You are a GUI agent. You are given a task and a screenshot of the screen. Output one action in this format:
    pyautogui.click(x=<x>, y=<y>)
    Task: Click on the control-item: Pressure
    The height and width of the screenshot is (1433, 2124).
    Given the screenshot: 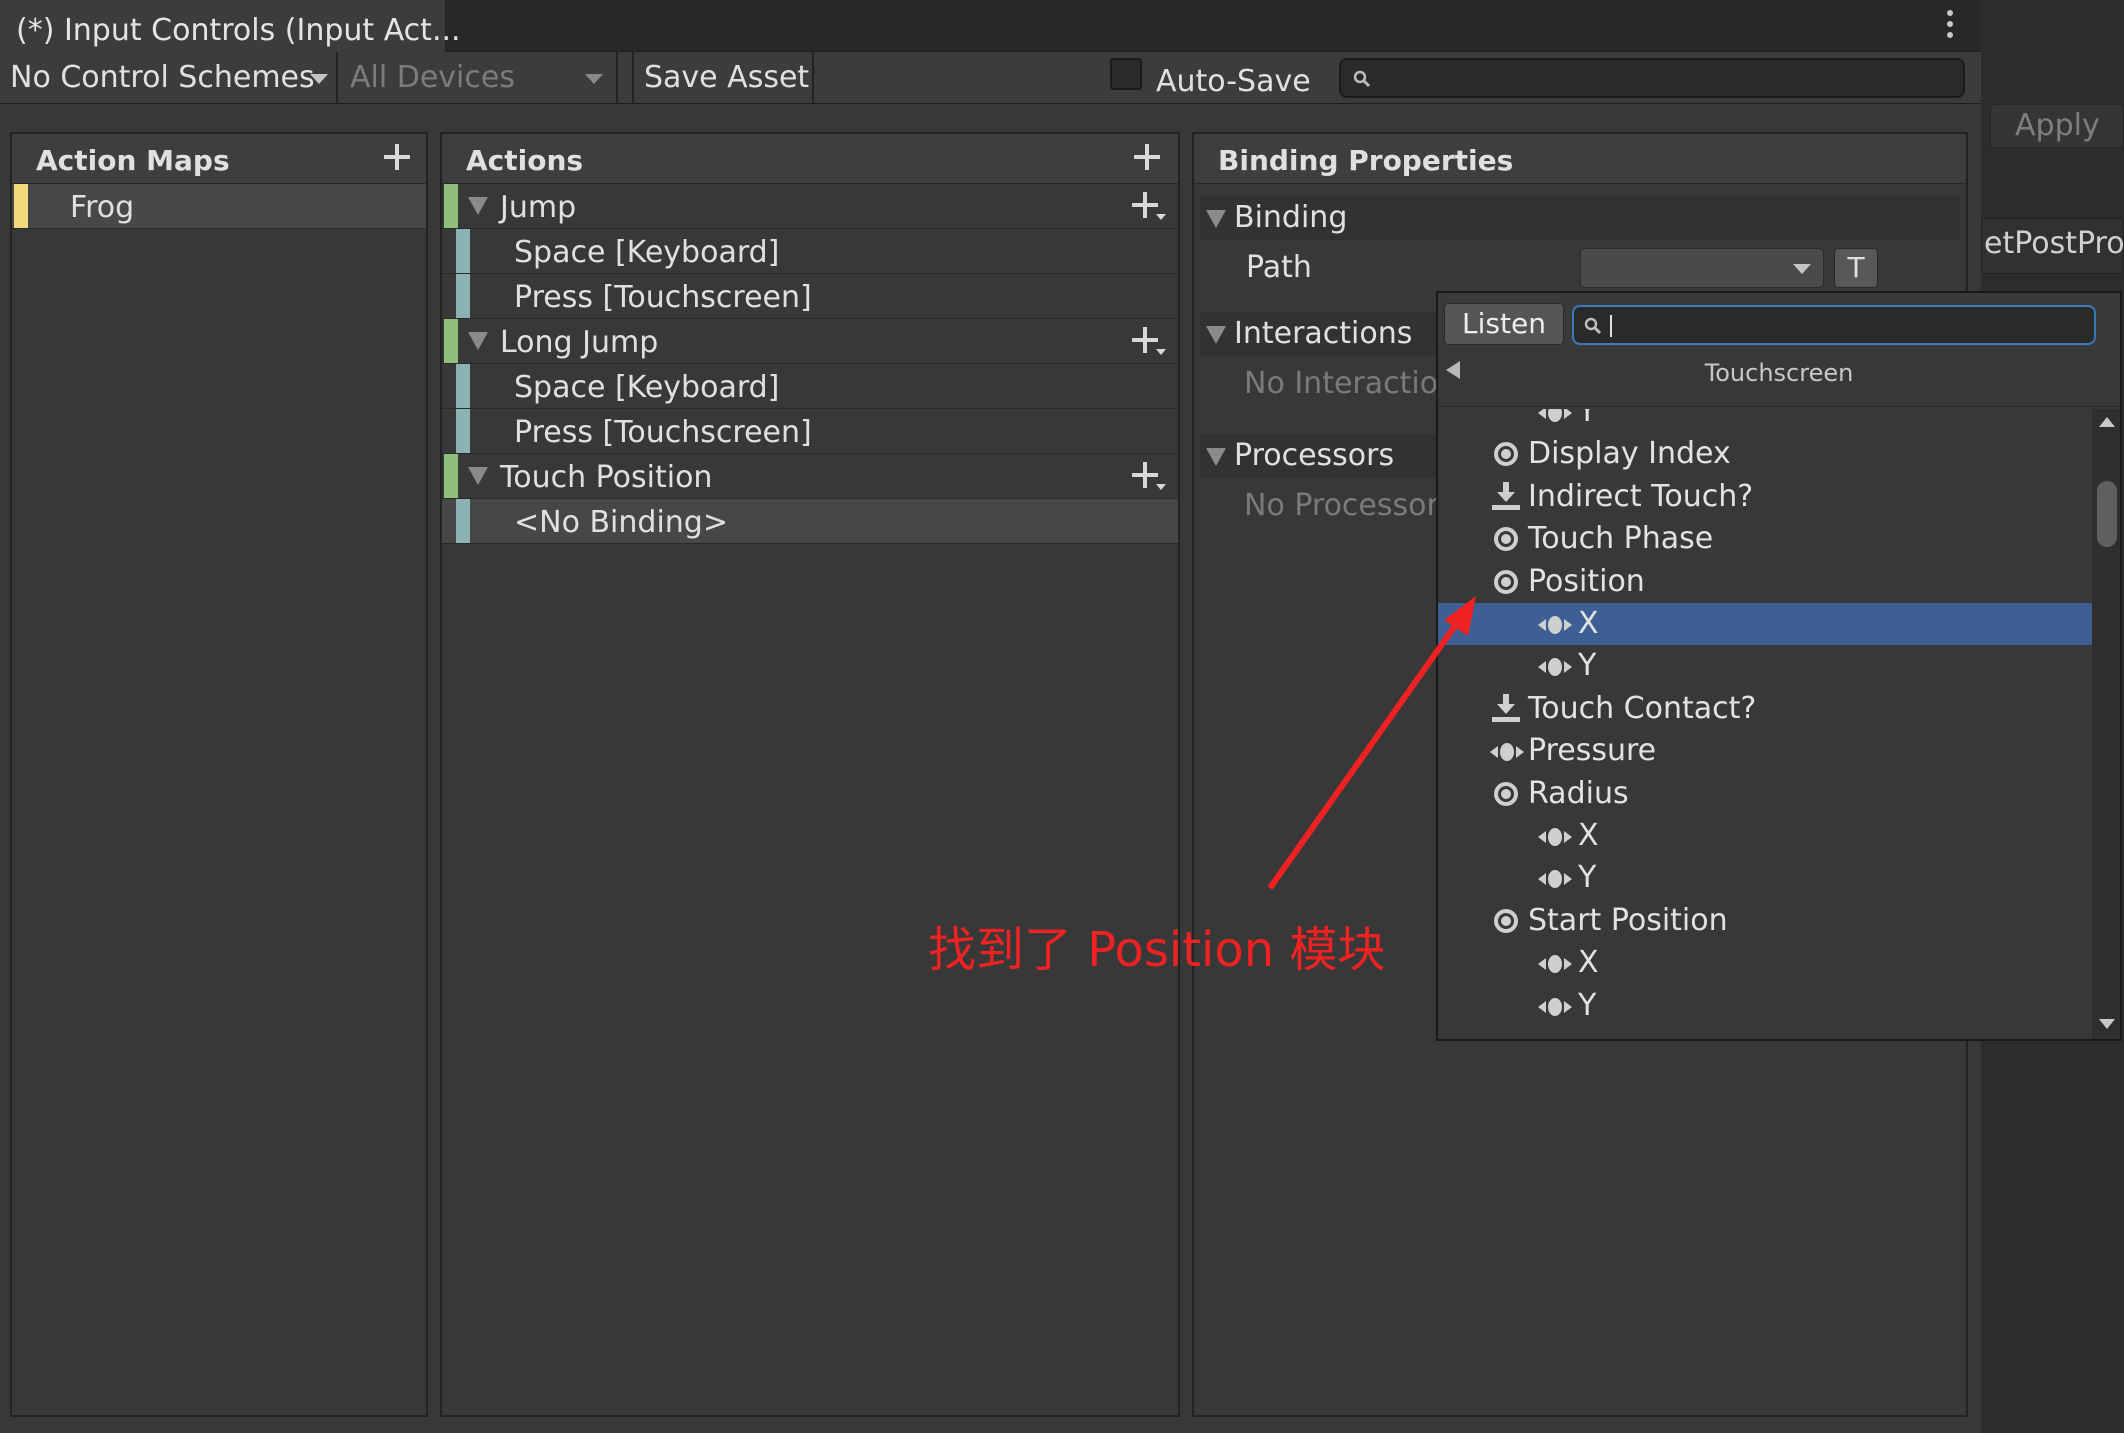 What is the action you would take?
    pyautogui.click(x=1765, y=751)
    